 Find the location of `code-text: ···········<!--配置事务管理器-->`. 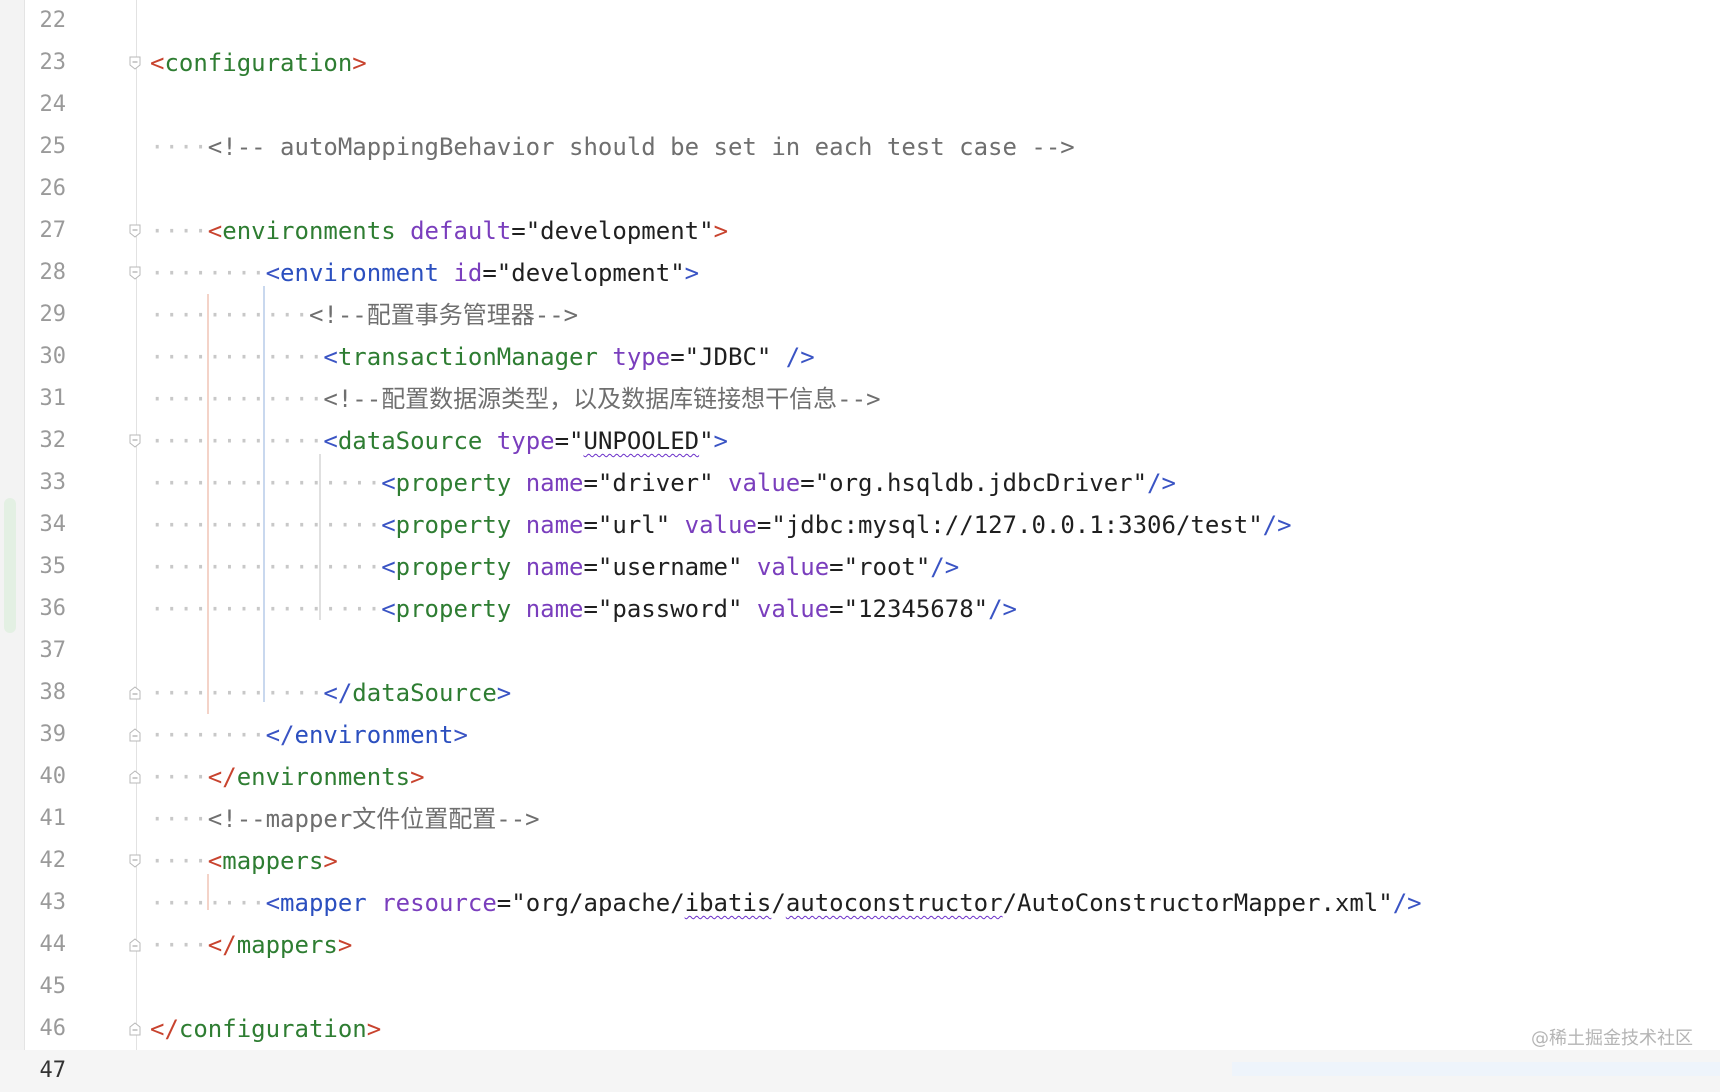

code-text: ···········<!--配置事务管理器--> is located at coordinates (364, 315).